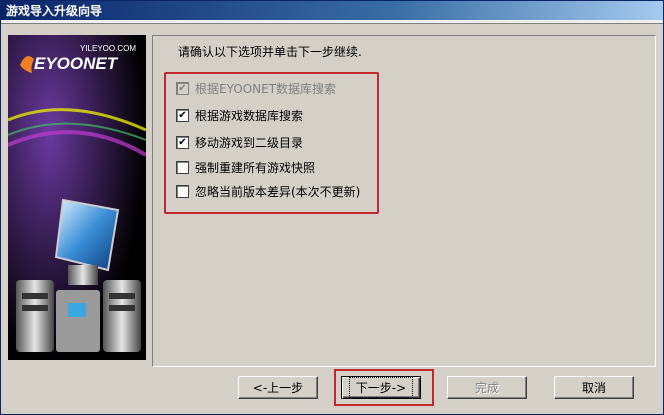 This screenshot has width=664, height=415. I want to click on next-button-label: 下一步->, so click(381, 387).